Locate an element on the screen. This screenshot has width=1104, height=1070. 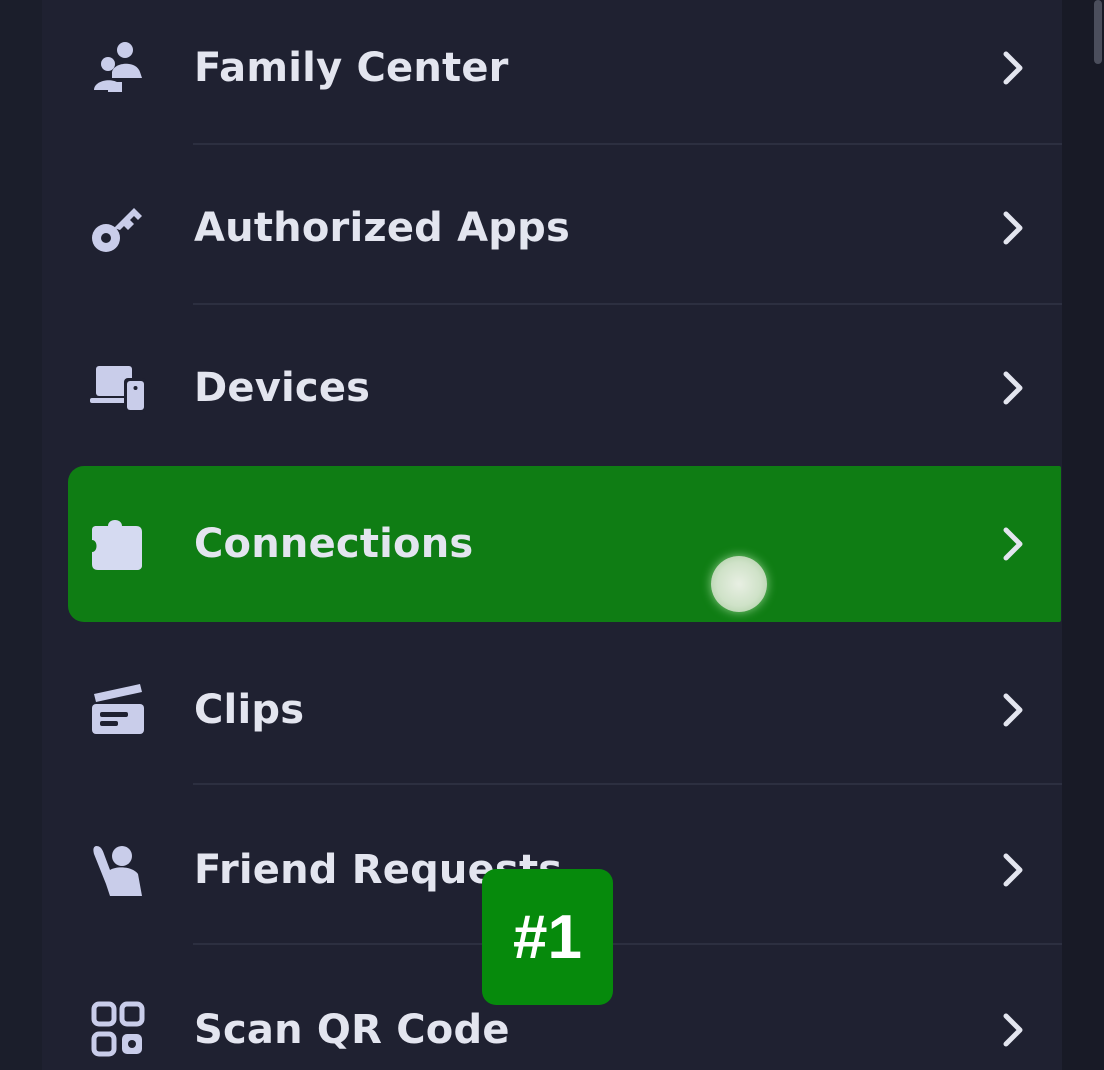
family-icon is located at coordinates (118, 68).